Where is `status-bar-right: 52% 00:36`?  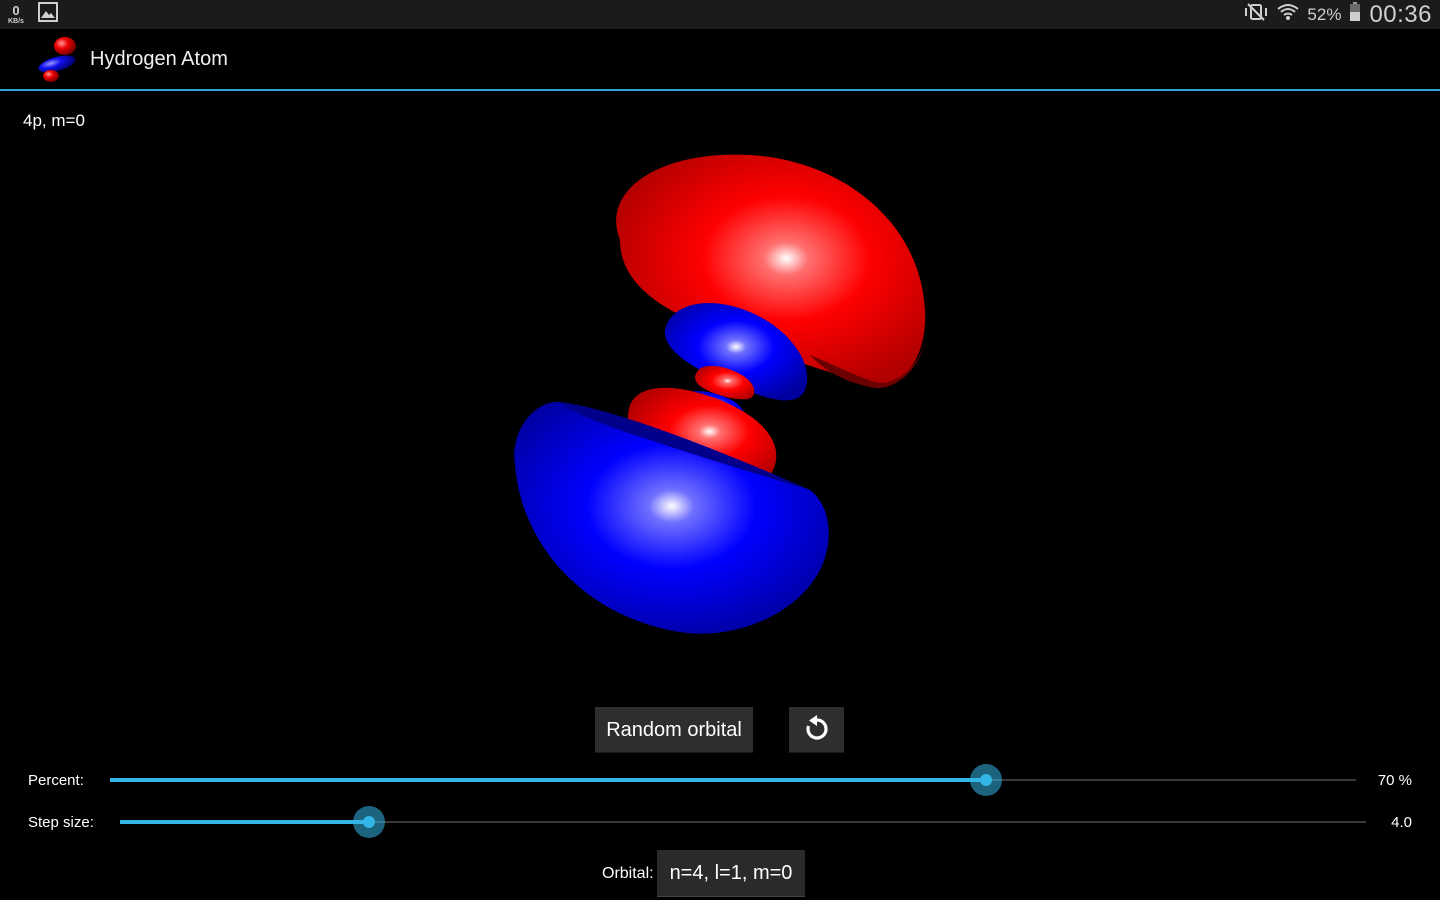 status-bar-right: 52% 00:36 is located at coordinates (1341, 14).